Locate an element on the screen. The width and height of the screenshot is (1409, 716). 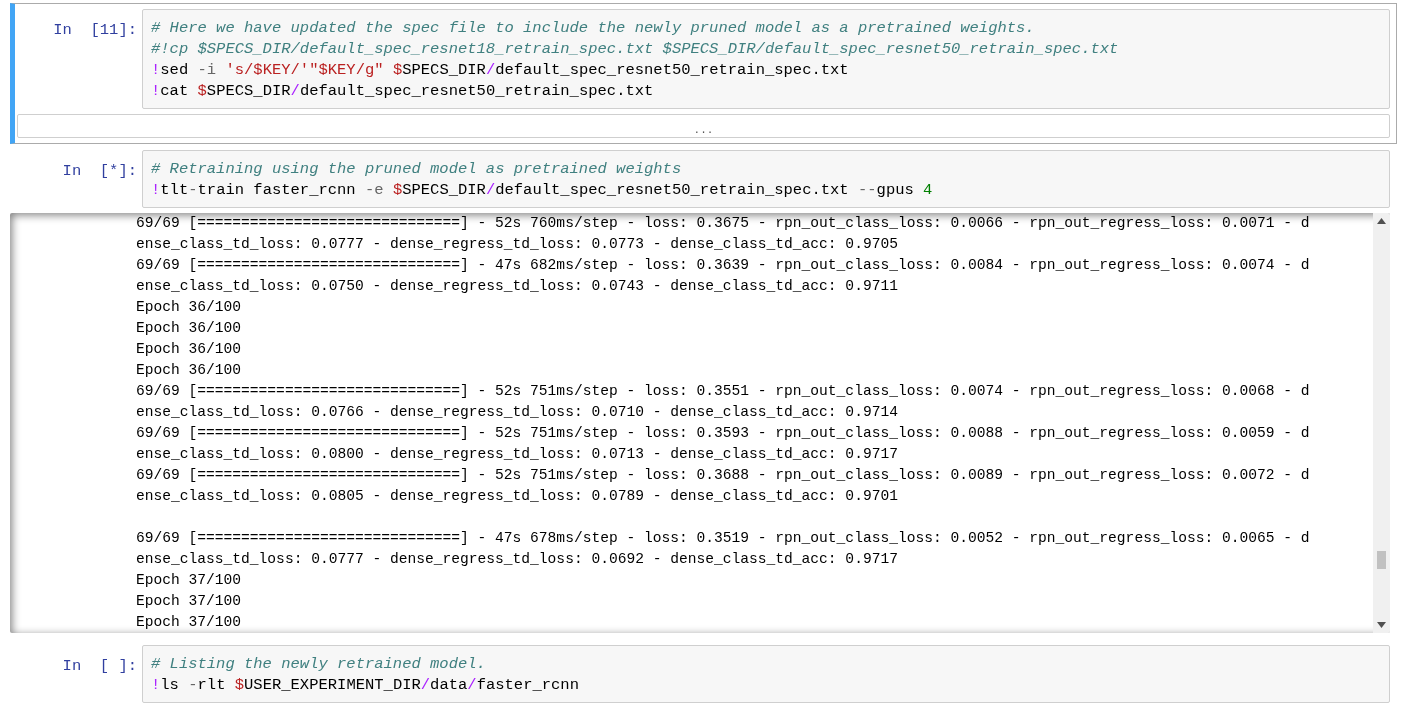
code-line: # Here we have updated the spec file to include the newly pruned model as a pretrained weights. is located at coordinates (593, 28).